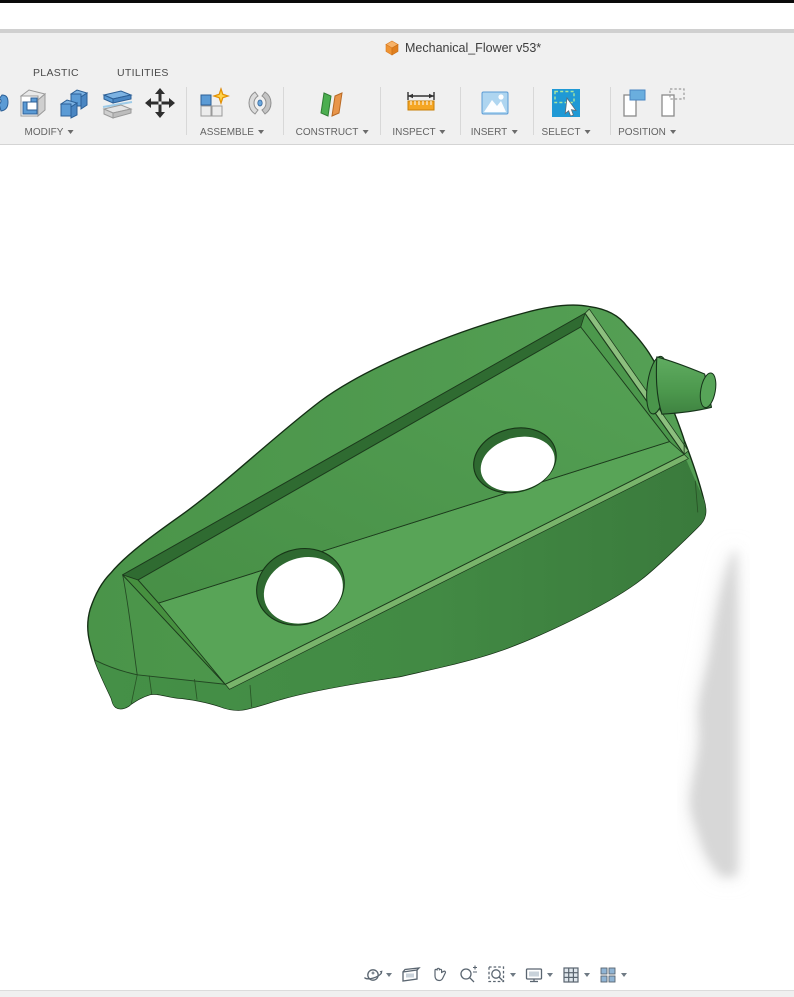 The width and height of the screenshot is (794, 997). I want to click on combine-icon, so click(74, 103).